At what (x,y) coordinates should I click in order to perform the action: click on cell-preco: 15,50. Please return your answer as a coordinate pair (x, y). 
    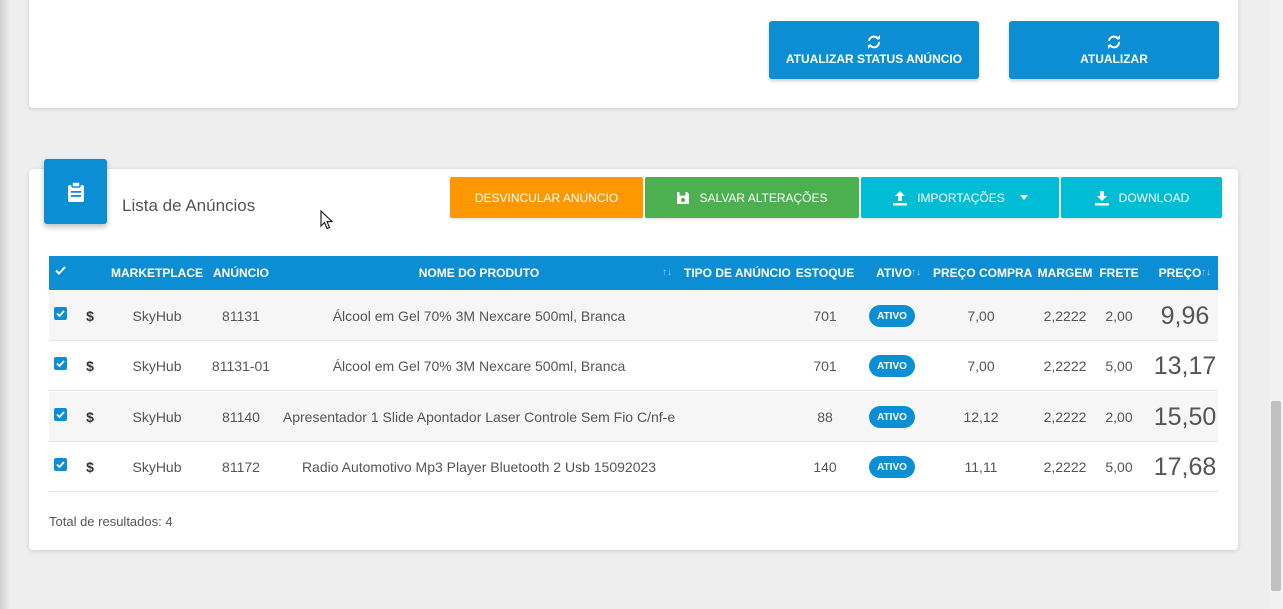
    Looking at the image, I should click on (1185, 417).